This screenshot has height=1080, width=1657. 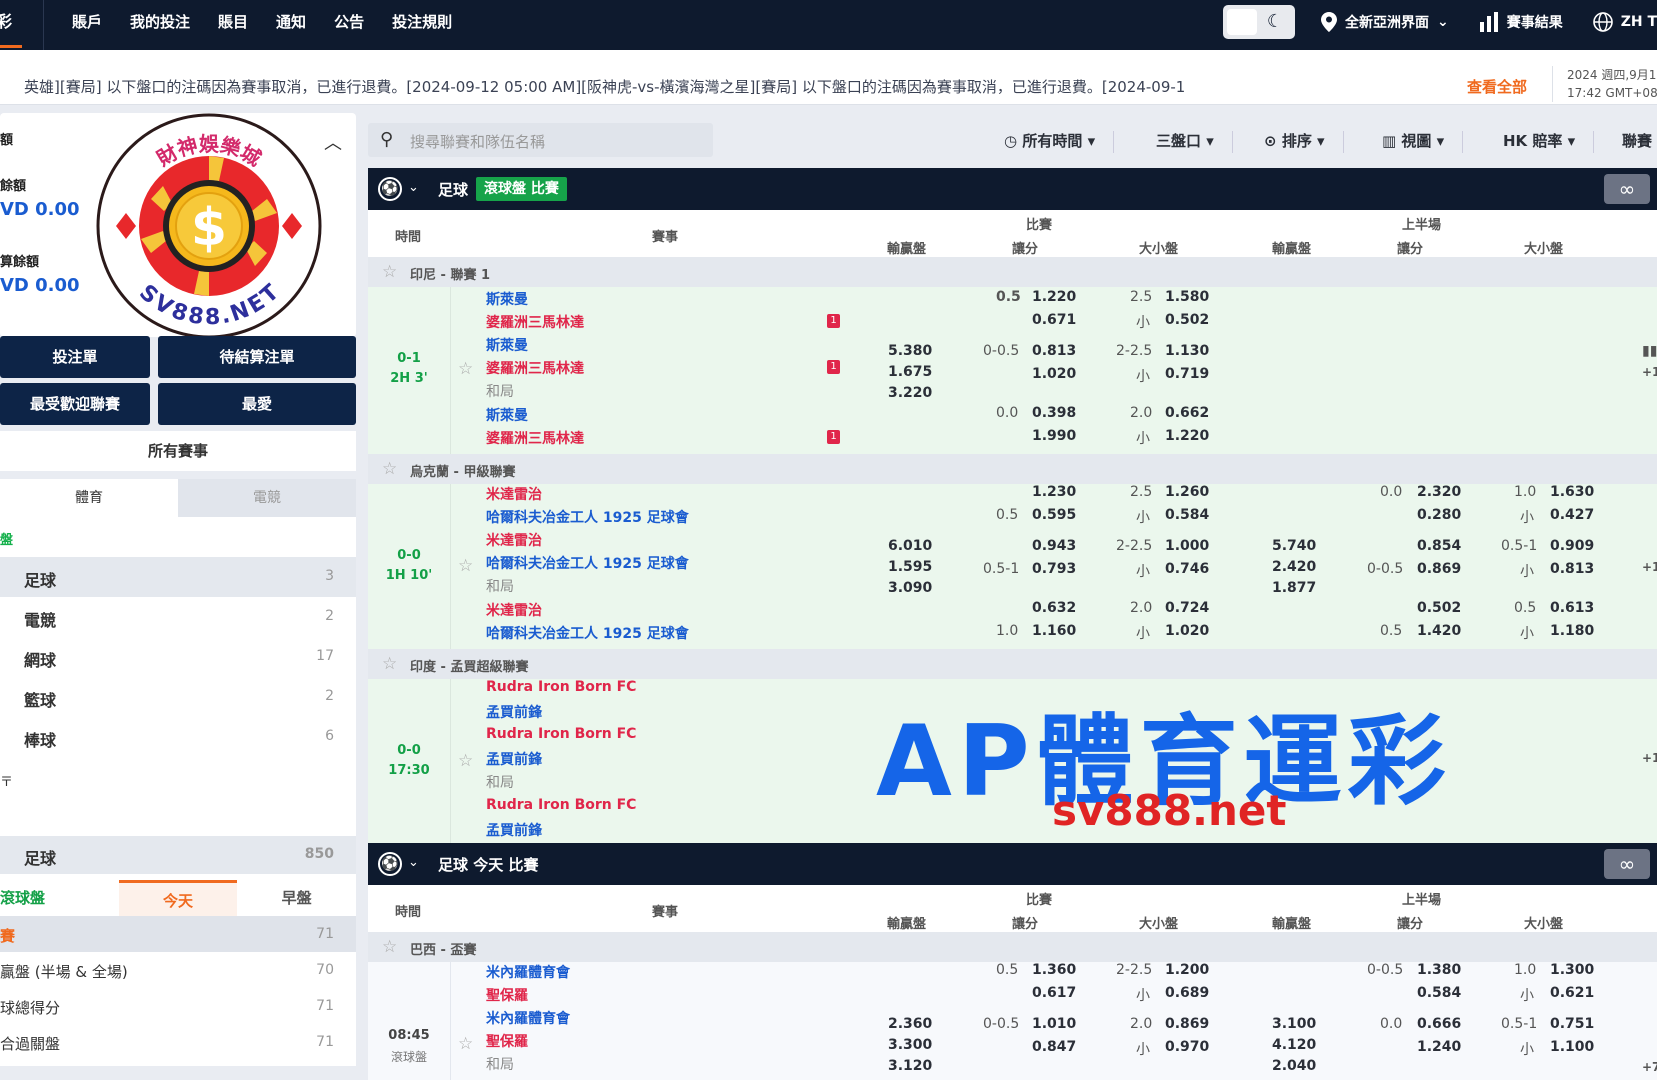 I want to click on odds-cell: 0.280, so click(x=1439, y=515).